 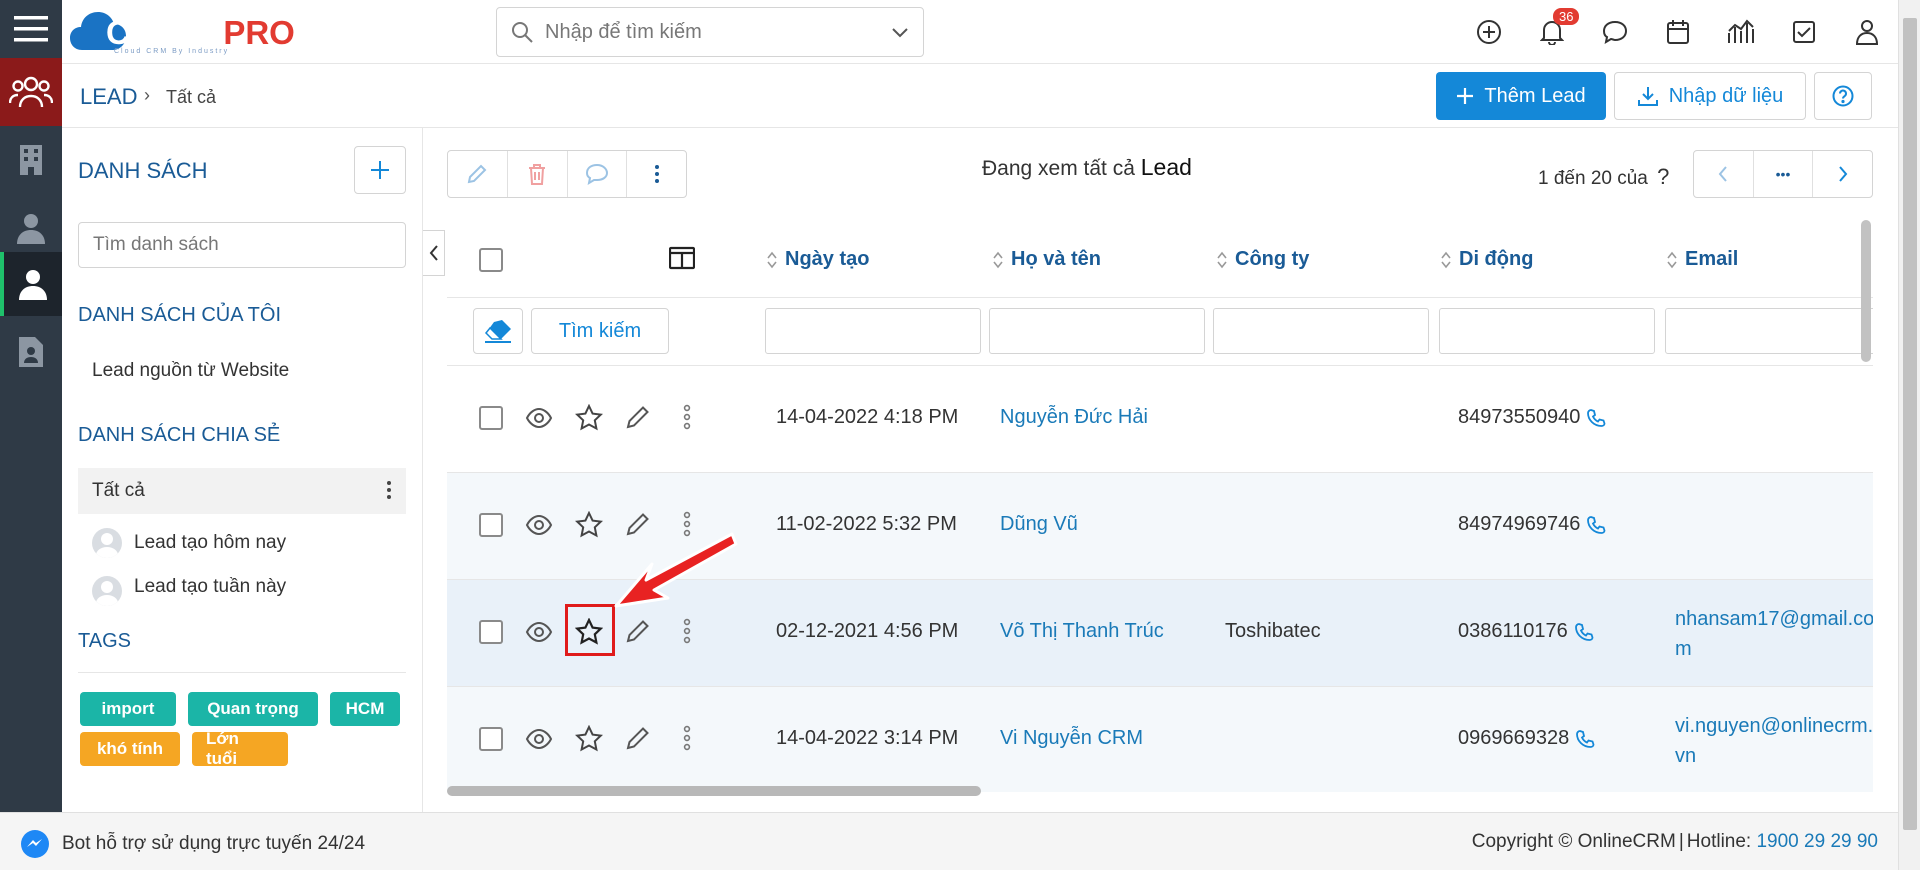 What do you see at coordinates (1071, 738) in the screenshot?
I see `cell-full-name: Vi Nguyễn CRM` at bounding box center [1071, 738].